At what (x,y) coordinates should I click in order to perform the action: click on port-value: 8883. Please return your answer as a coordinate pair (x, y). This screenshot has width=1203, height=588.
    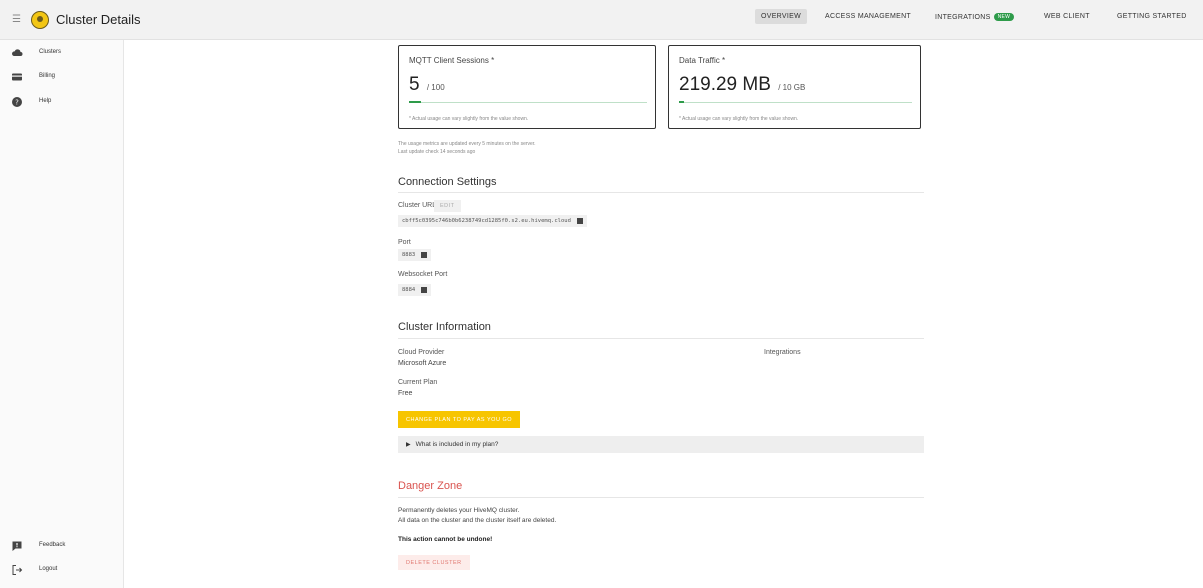
    Looking at the image, I should click on (409, 255).